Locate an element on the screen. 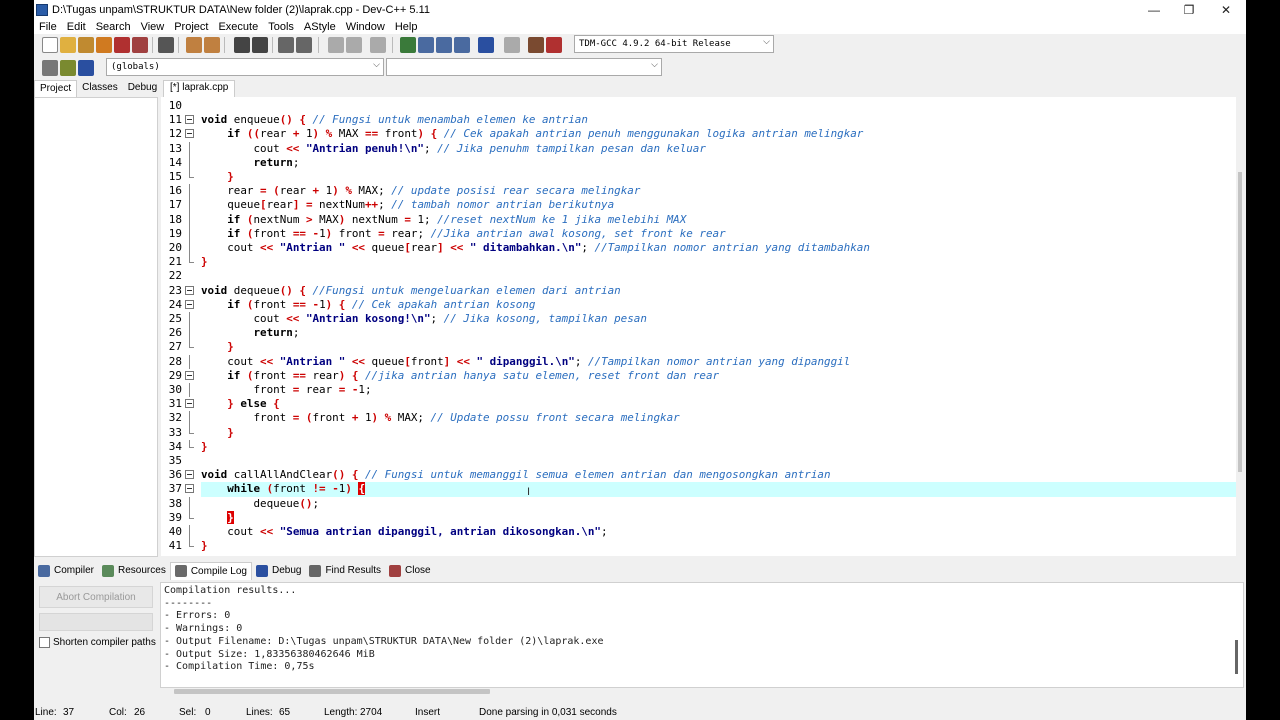 Image resolution: width=1280 pixels, height=720 pixels. tab-compile-log: Compile Log is located at coordinates (210, 570).